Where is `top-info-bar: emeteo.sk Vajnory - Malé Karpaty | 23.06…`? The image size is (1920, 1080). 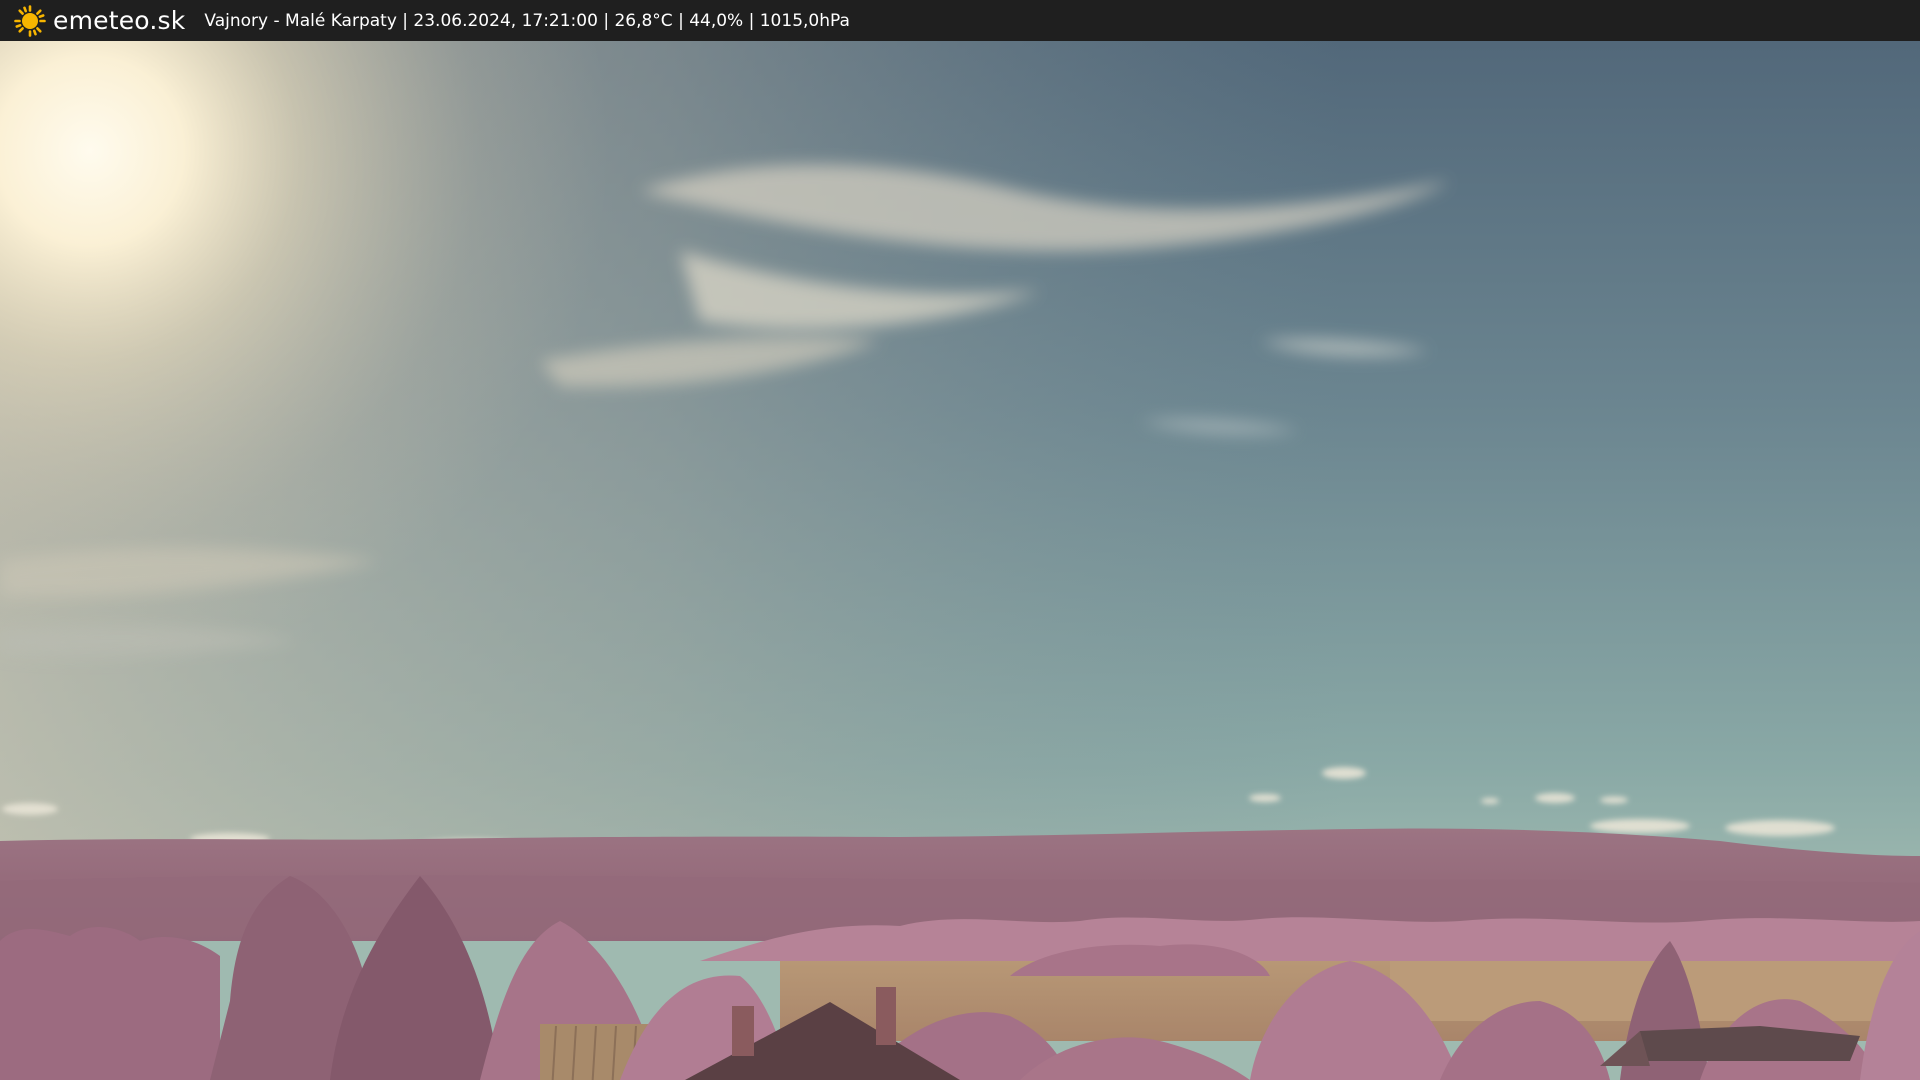 top-info-bar: emeteo.sk Vajnory - Malé Karpaty | 23.06… is located at coordinates (960, 20).